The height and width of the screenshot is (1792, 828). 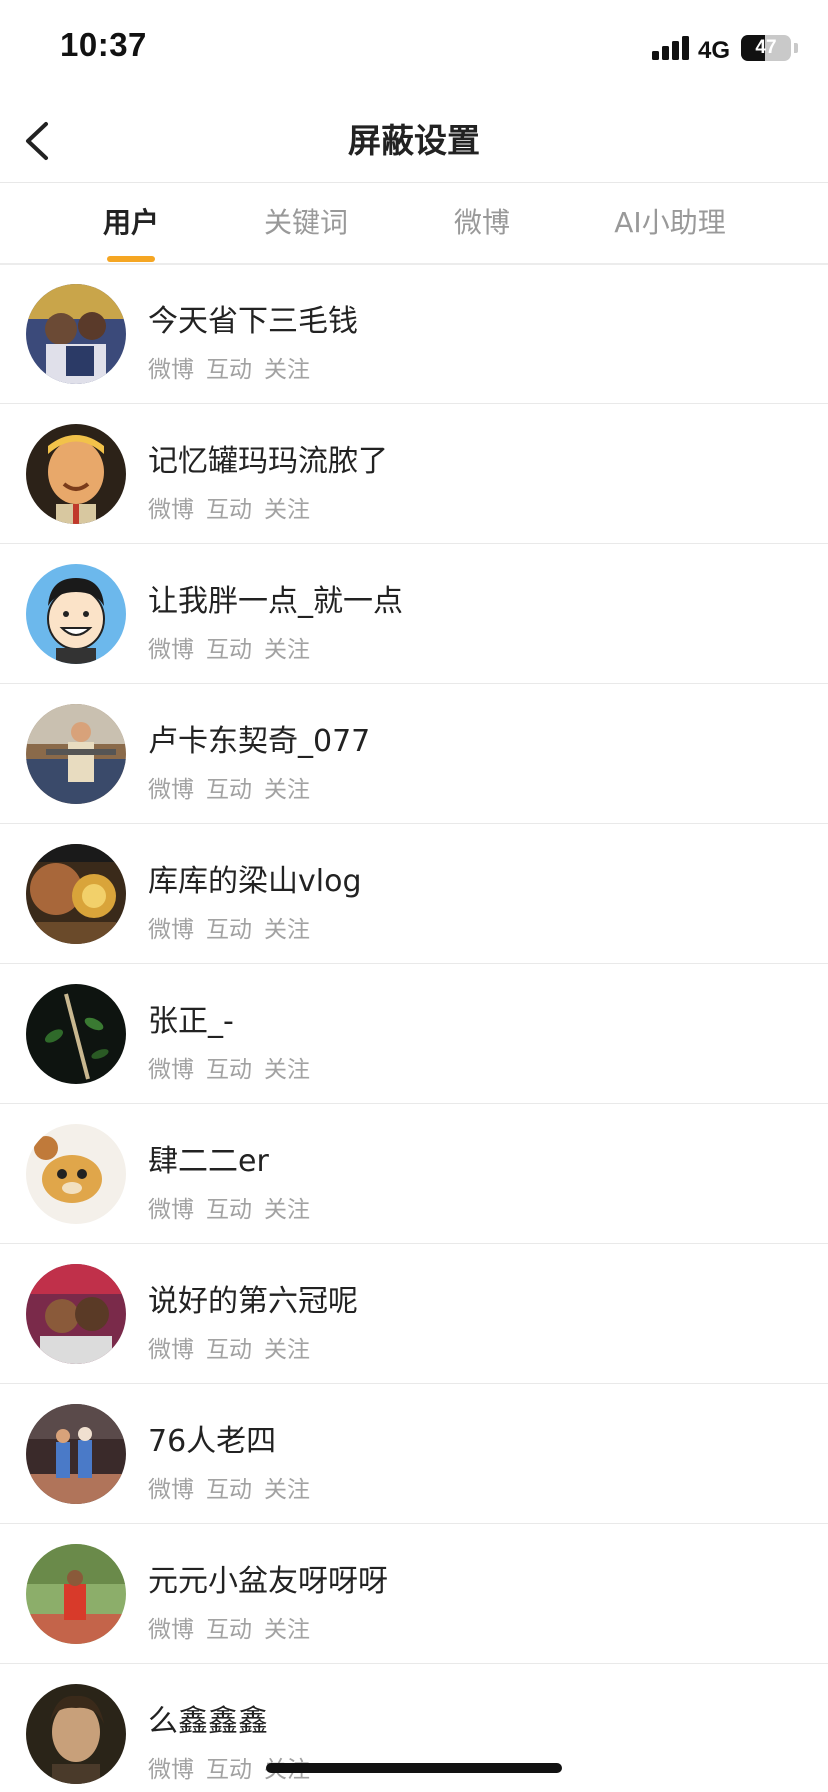 I want to click on back-button, so click(x=39, y=141).